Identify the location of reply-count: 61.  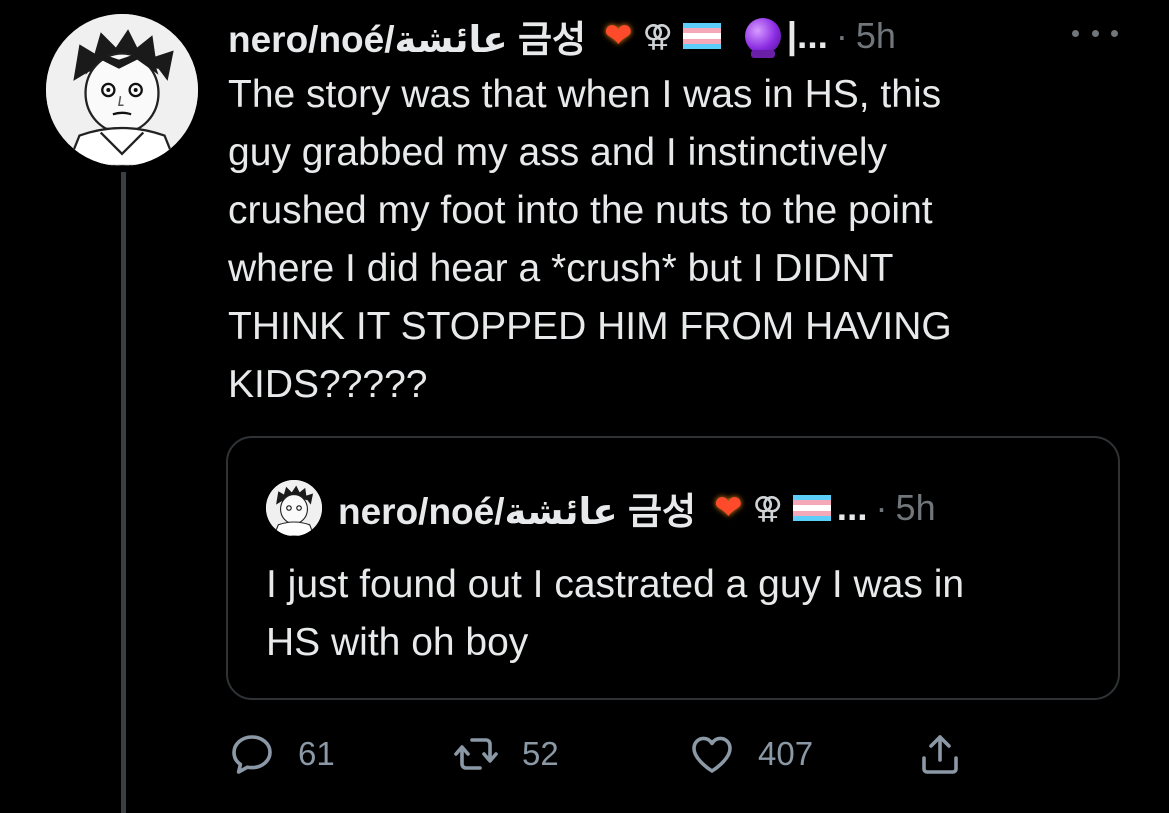
(316, 753).